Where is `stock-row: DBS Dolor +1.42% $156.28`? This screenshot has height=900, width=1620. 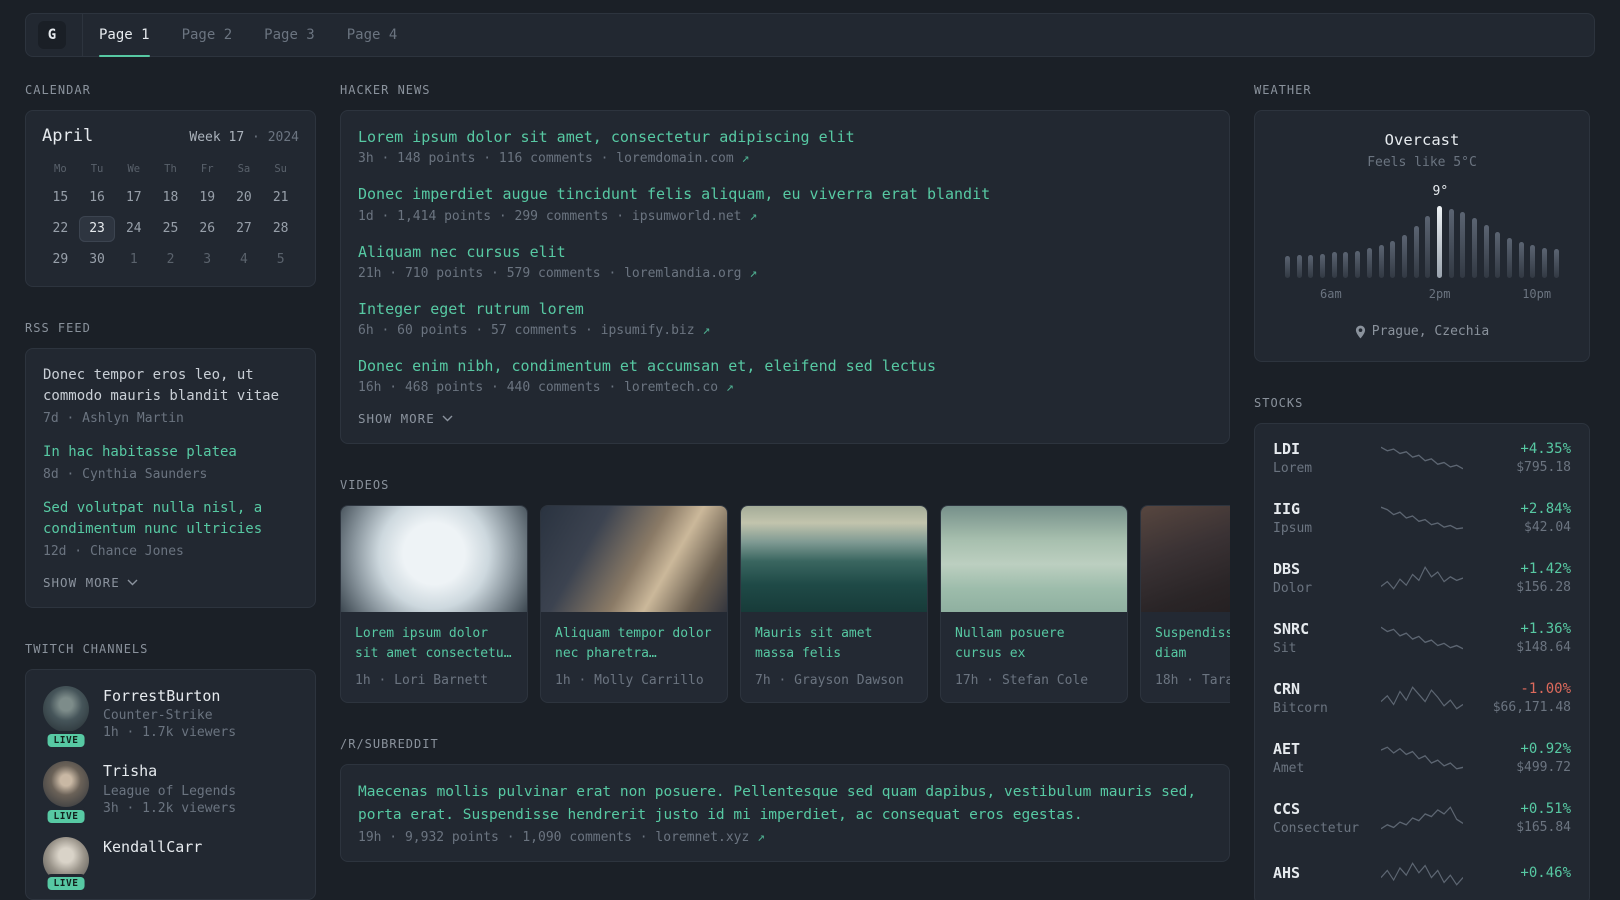
stock-row: DBS Dolor +1.42% $156.28 is located at coordinates (1422, 578).